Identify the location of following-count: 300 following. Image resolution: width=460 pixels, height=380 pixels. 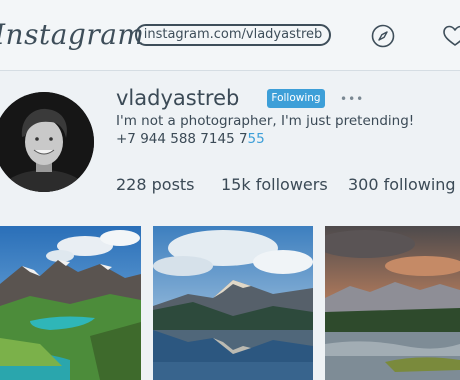
(402, 184).